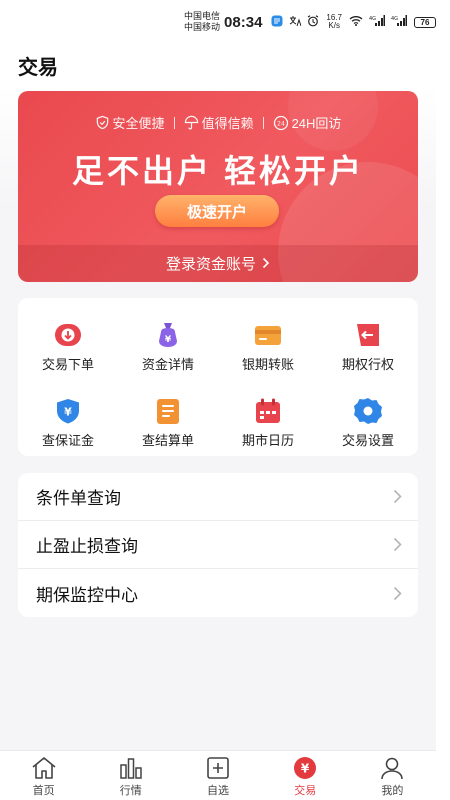  Describe the element at coordinates (227, 123) in the screenshot. I see `feature-label: 值得信赖` at that location.